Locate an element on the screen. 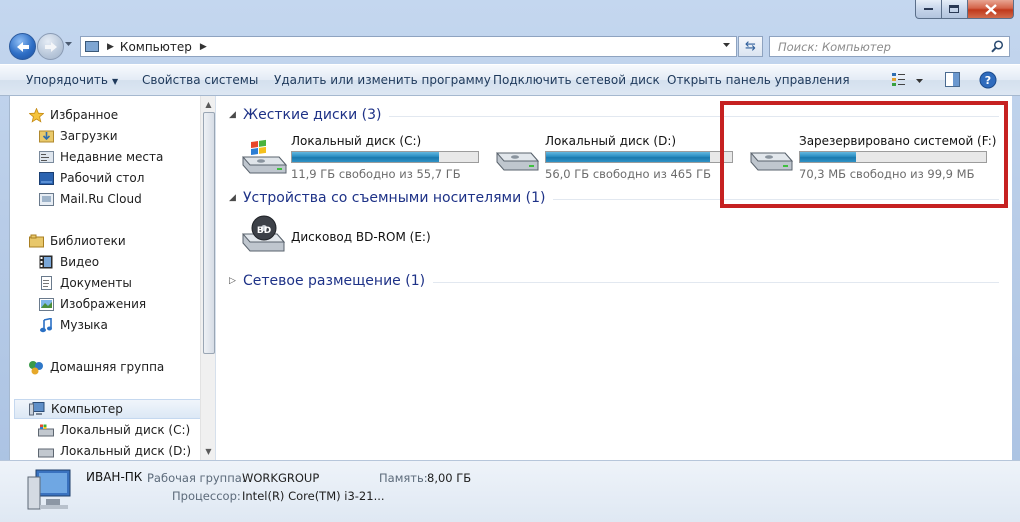 The height and width of the screenshot is (522, 1020). nav-documents: Документы is located at coordinates (85, 283).